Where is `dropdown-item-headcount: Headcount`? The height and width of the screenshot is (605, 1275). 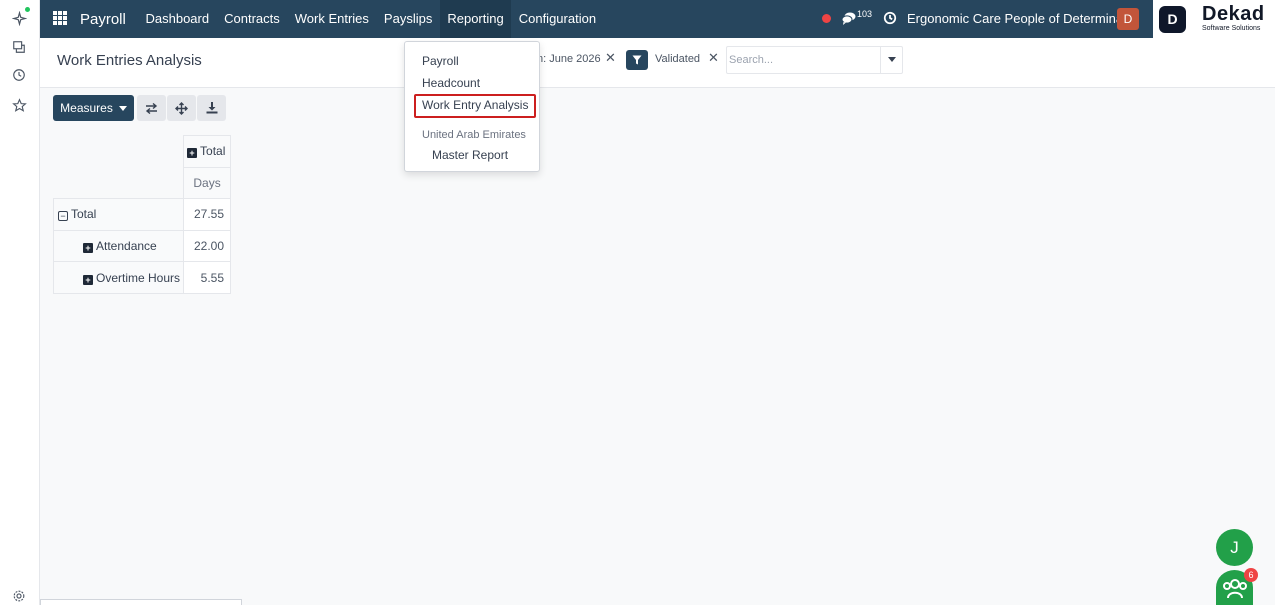
dropdown-item-headcount: Headcount is located at coordinates (451, 83).